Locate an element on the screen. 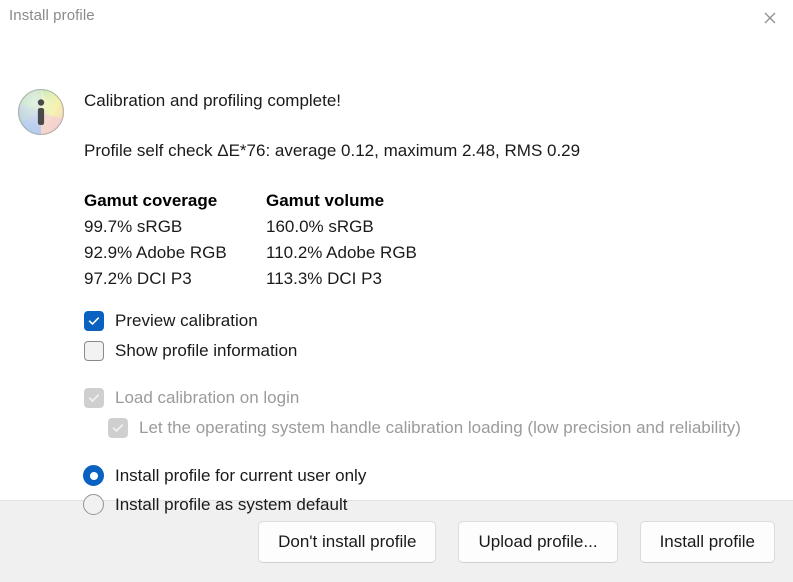  window-title: Install profile is located at coordinates (52, 15).